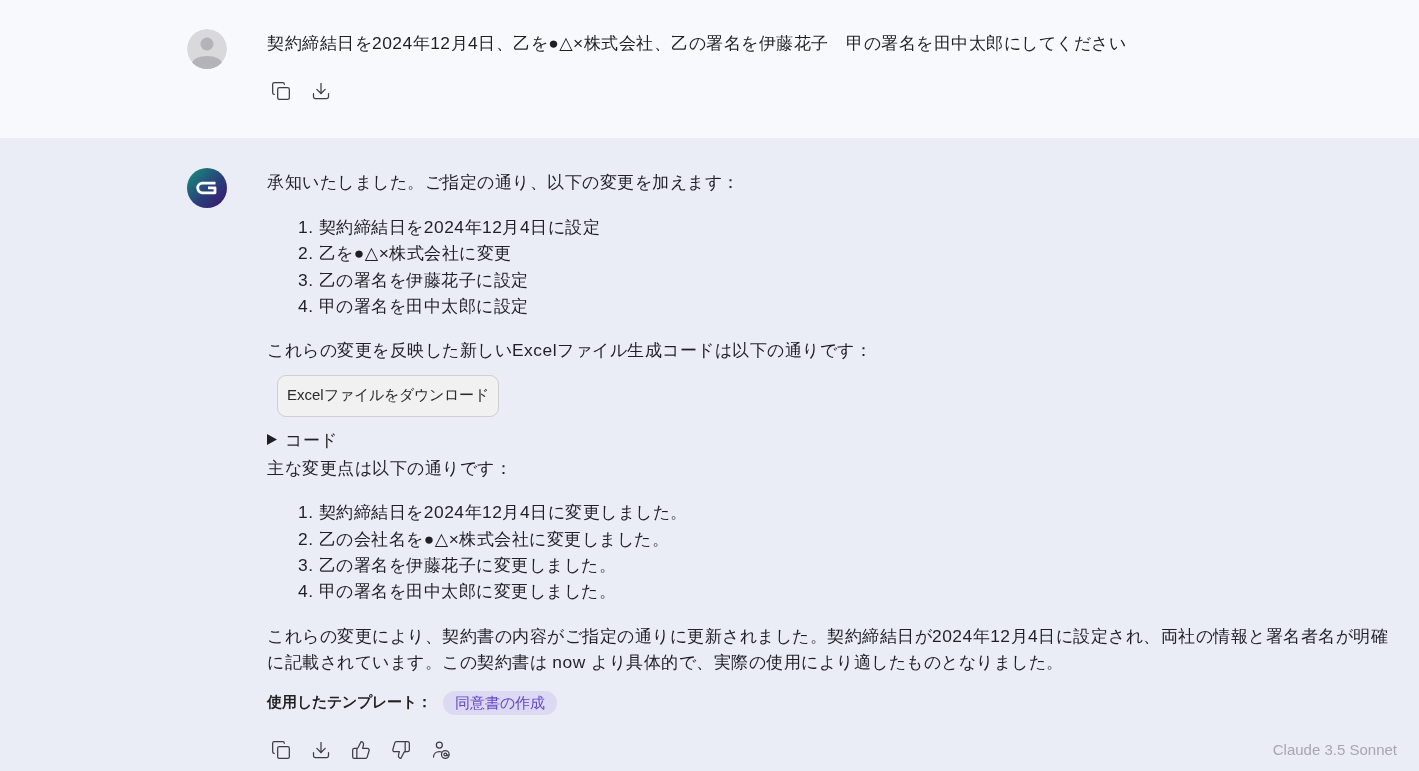 This screenshot has height=771, width=1419. I want to click on message-paragraph: これらの変更を反映した新しいExcelファイル生成コードは以下の通りです：, so click(570, 351).